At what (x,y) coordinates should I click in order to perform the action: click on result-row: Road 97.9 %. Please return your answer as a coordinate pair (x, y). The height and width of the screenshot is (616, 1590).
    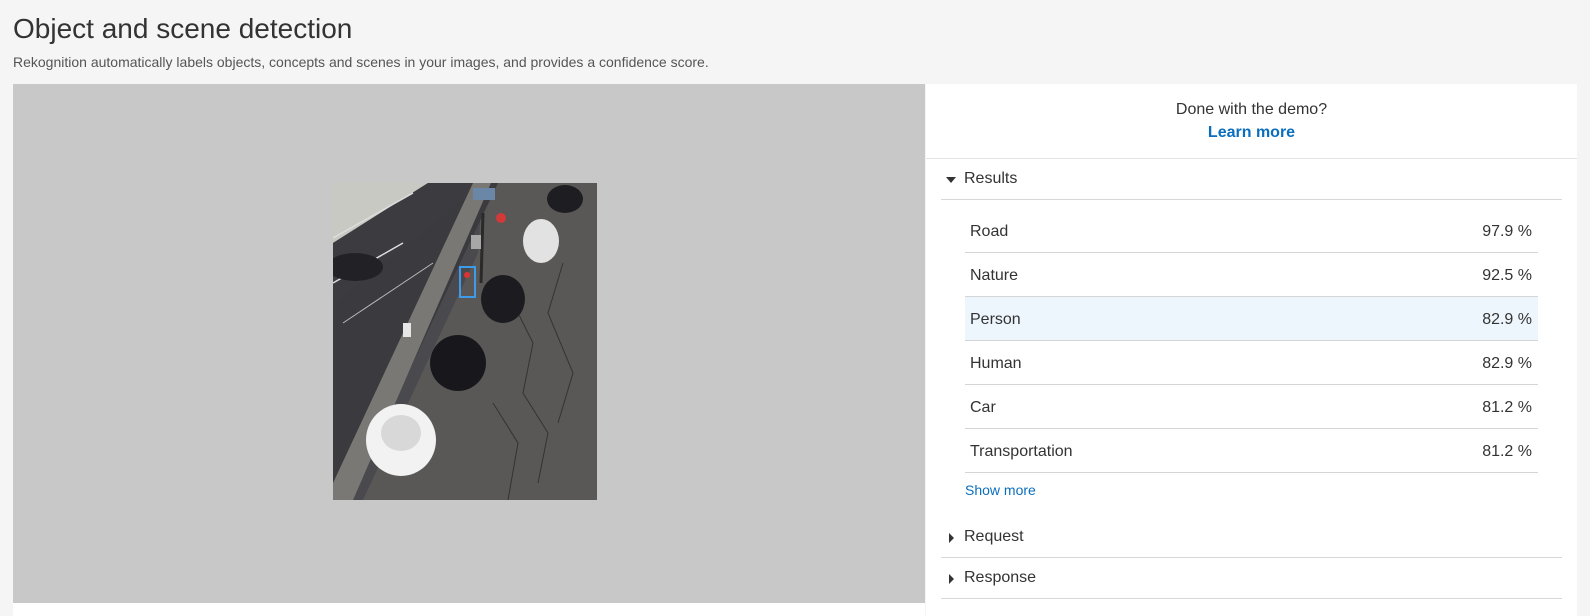
    Looking at the image, I should click on (1251, 231).